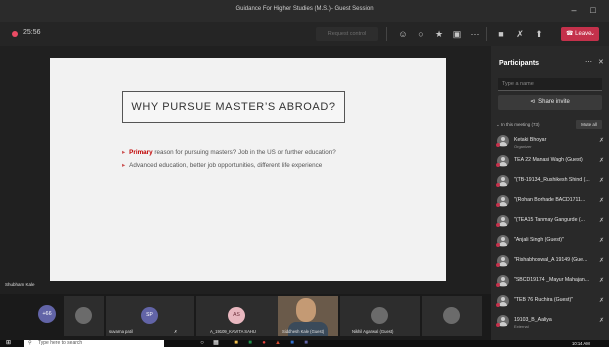 Image resolution: width=609 pixels, height=347 pixels. Describe the element at coordinates (32, 32) in the screenshot. I see `meeting-timer: 25:56` at that location.